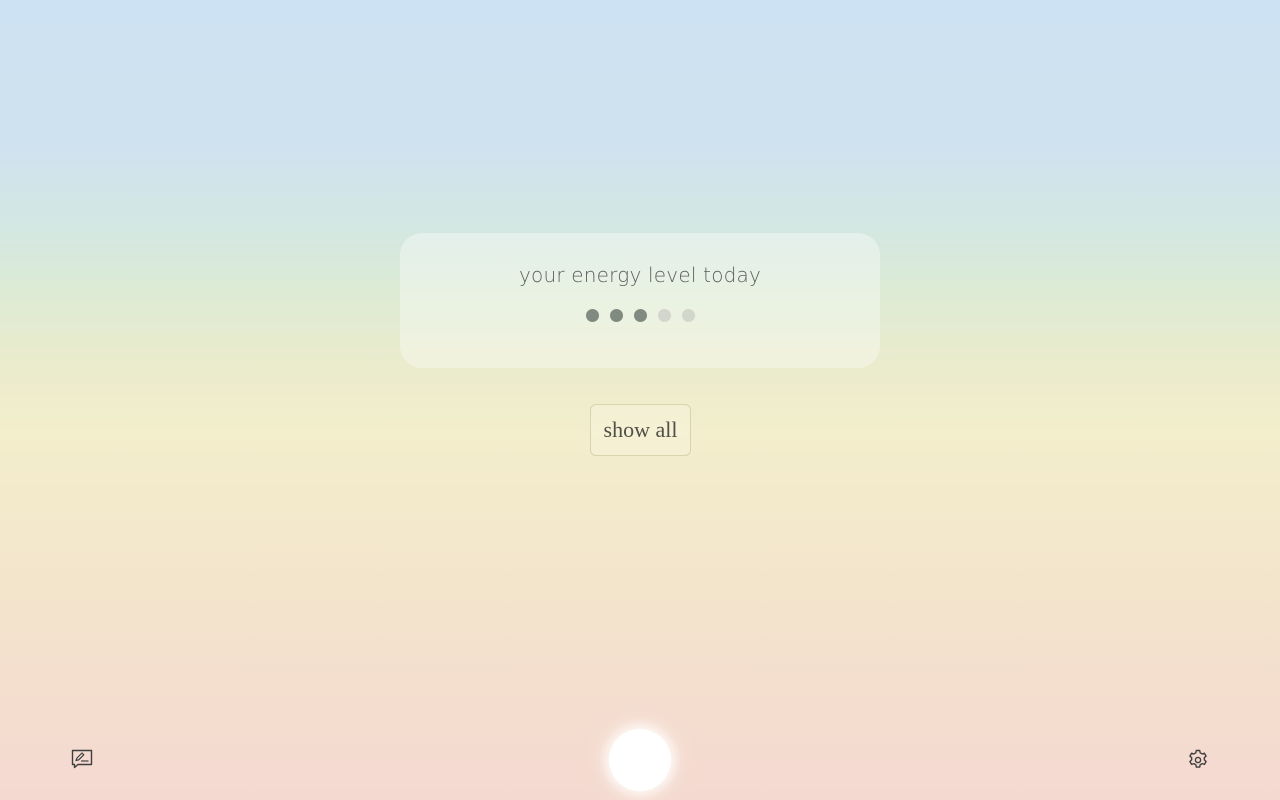 This screenshot has height=800, width=1280. I want to click on energy-level-rating, so click(640, 315).